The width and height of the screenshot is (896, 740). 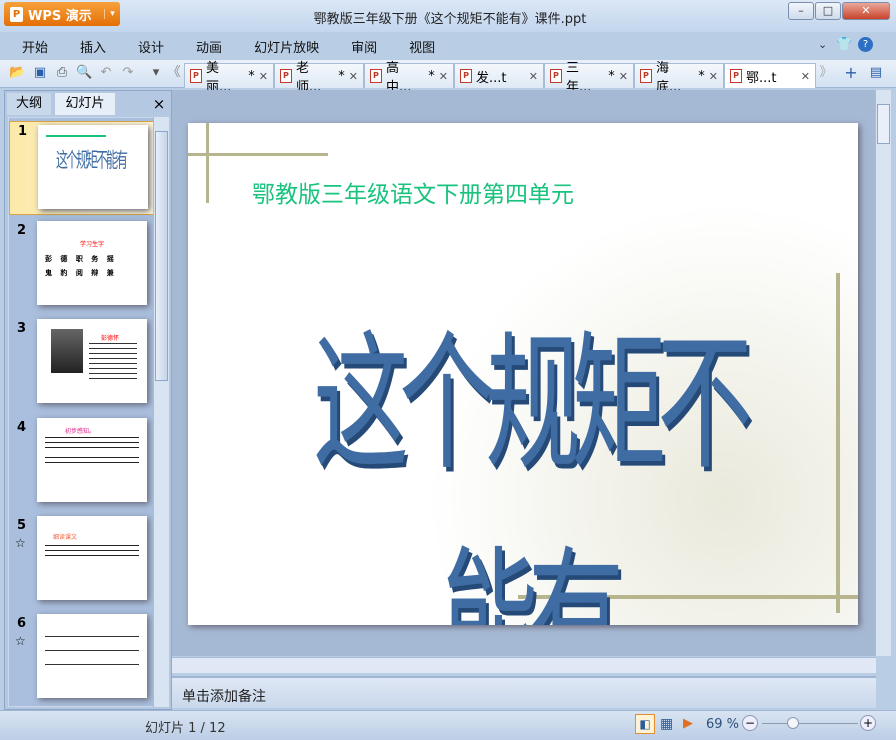 I want to click on zoom-slider, so click(x=810, y=723).